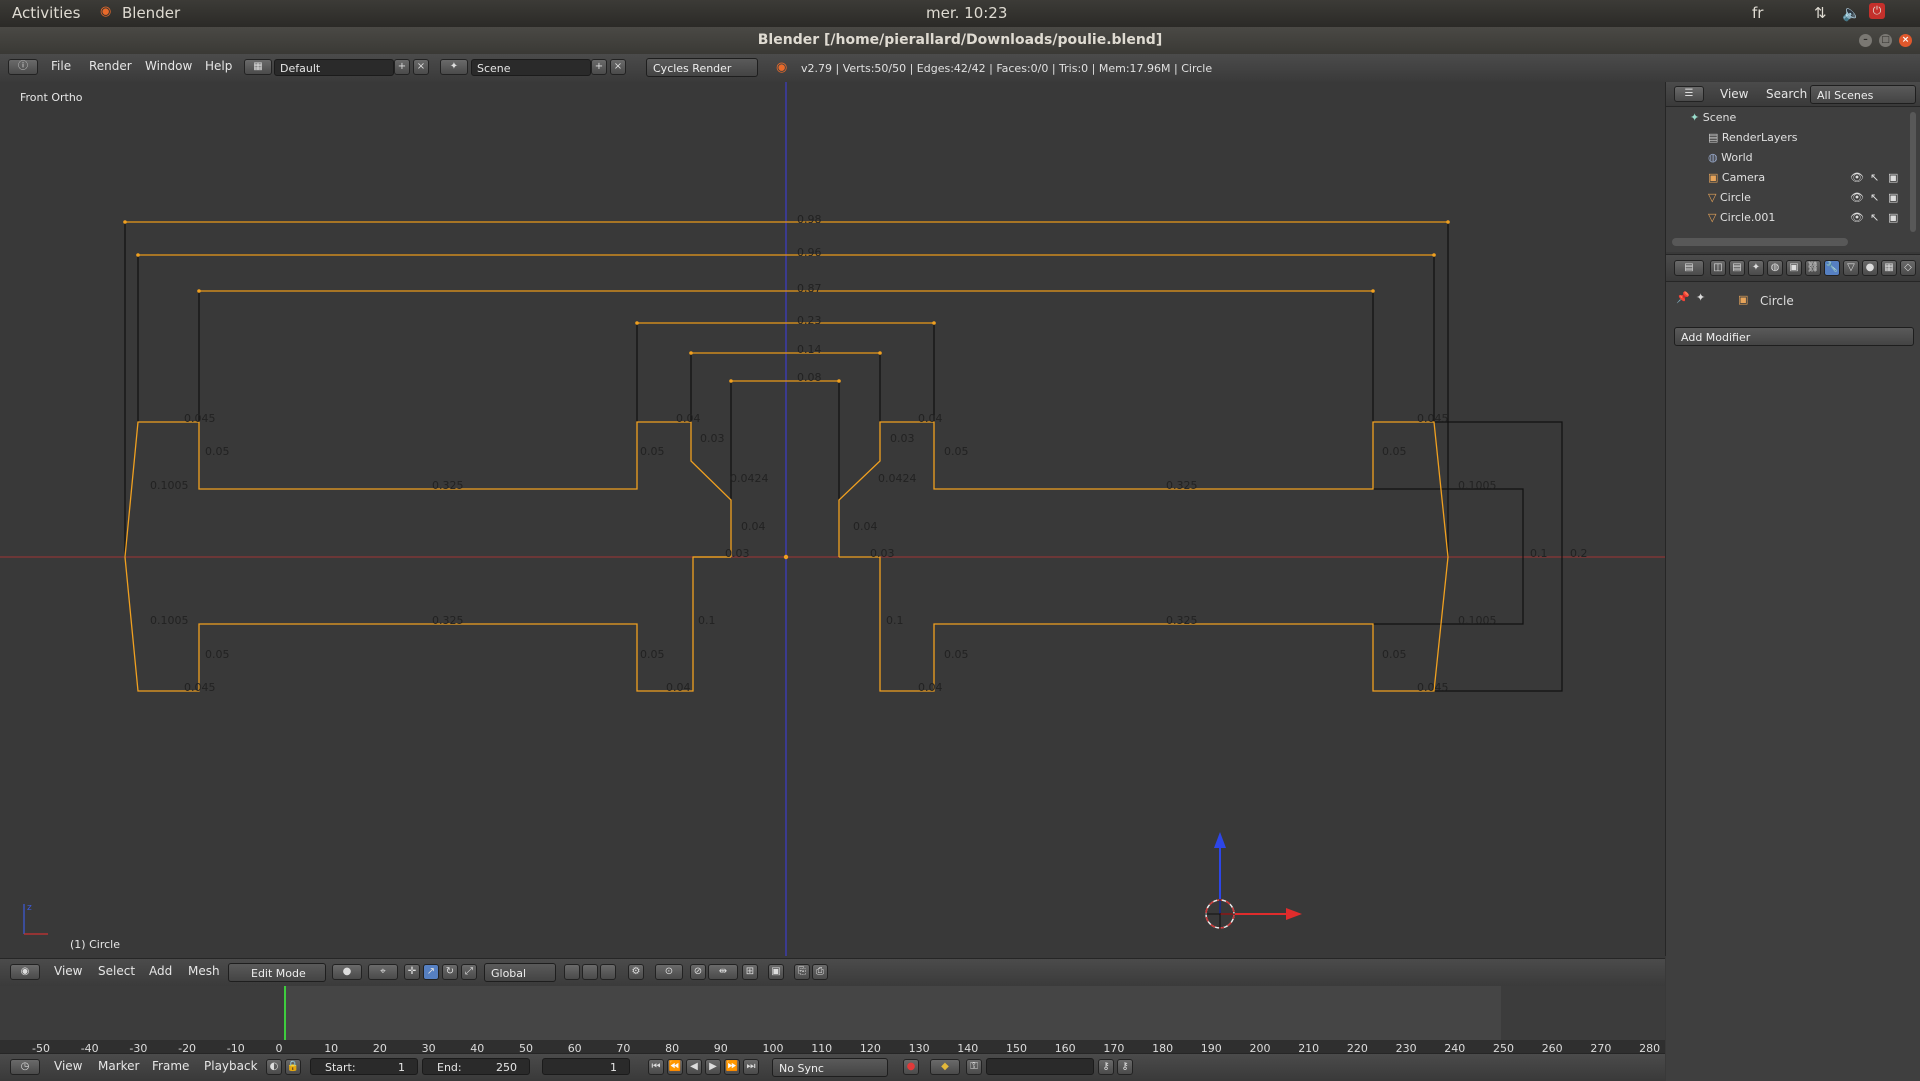 The height and width of the screenshot is (1081, 1920). What do you see at coordinates (1865, 40) in the screenshot?
I see `minimize-icon: –` at bounding box center [1865, 40].